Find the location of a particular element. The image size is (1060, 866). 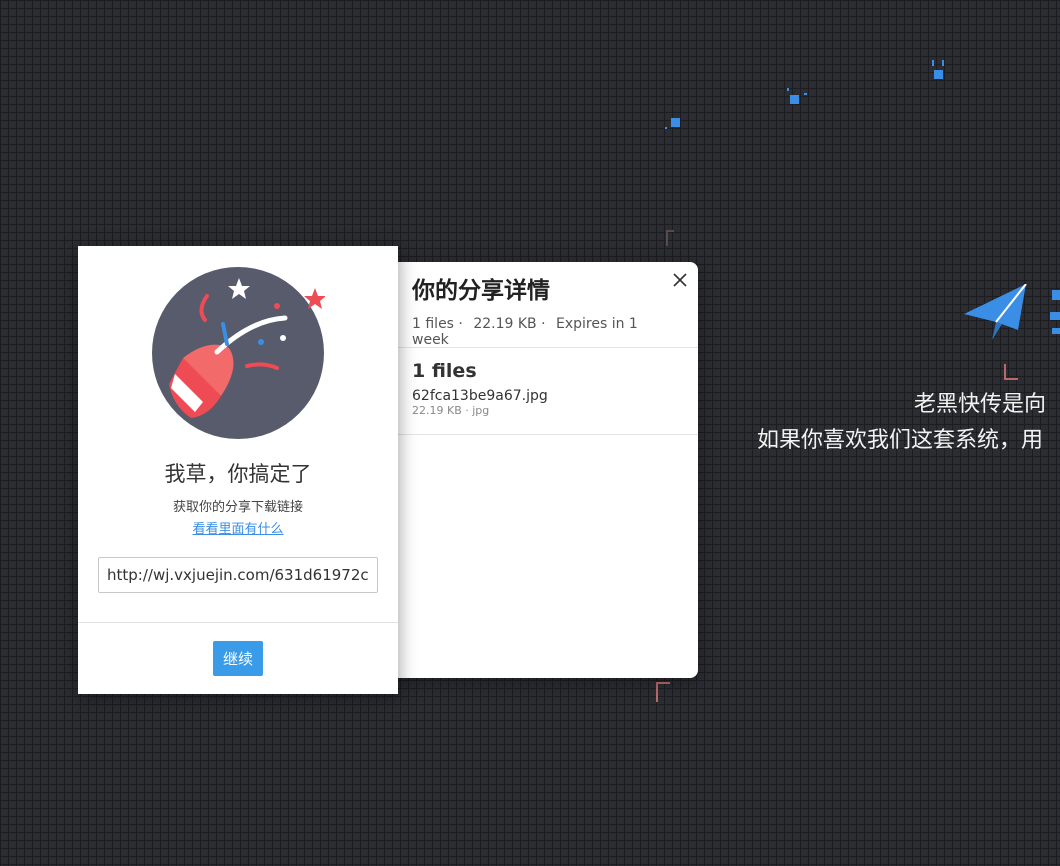

details-meta: 1 files · 22.19 KB · Expires in 1 week is located at coordinates (544, 332).